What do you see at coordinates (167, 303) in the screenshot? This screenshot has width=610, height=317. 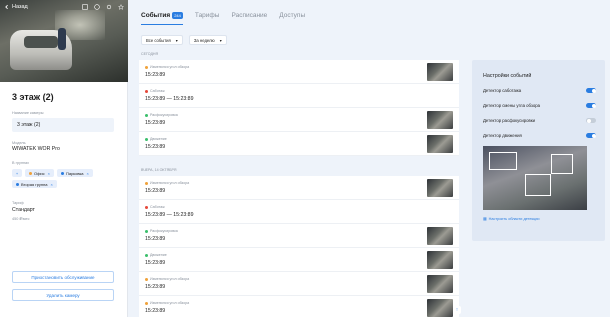 I see `event-type: Изменился угол обзора` at bounding box center [167, 303].